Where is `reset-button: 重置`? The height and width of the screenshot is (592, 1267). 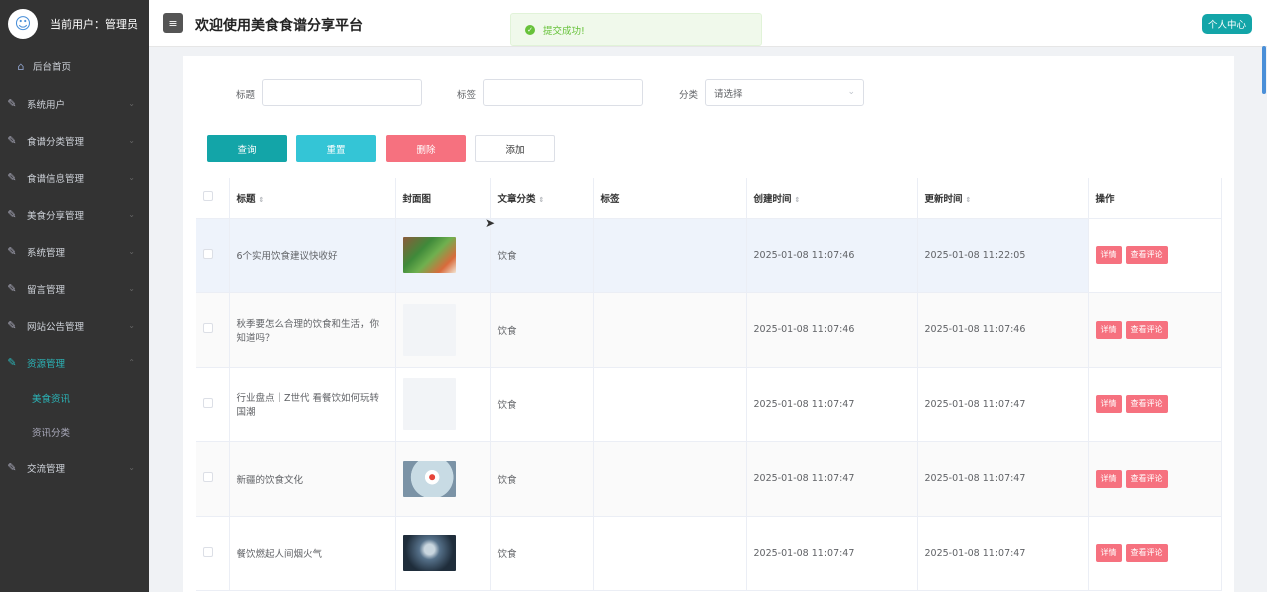
reset-button: 重置 is located at coordinates (336, 148).